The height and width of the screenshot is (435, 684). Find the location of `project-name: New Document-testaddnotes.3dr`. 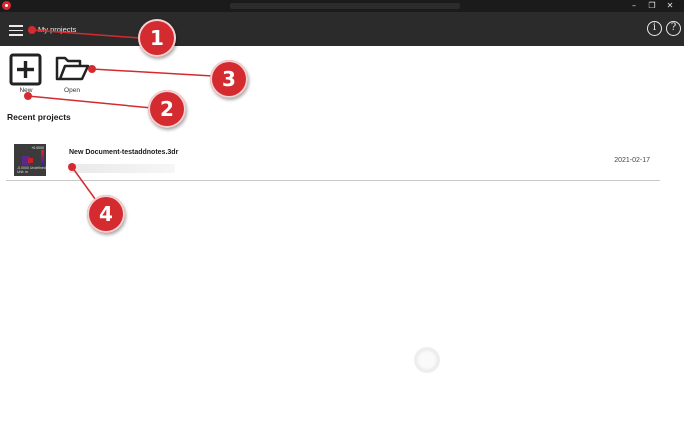

project-name: New Document-testaddnotes.3dr is located at coordinates (124, 152).